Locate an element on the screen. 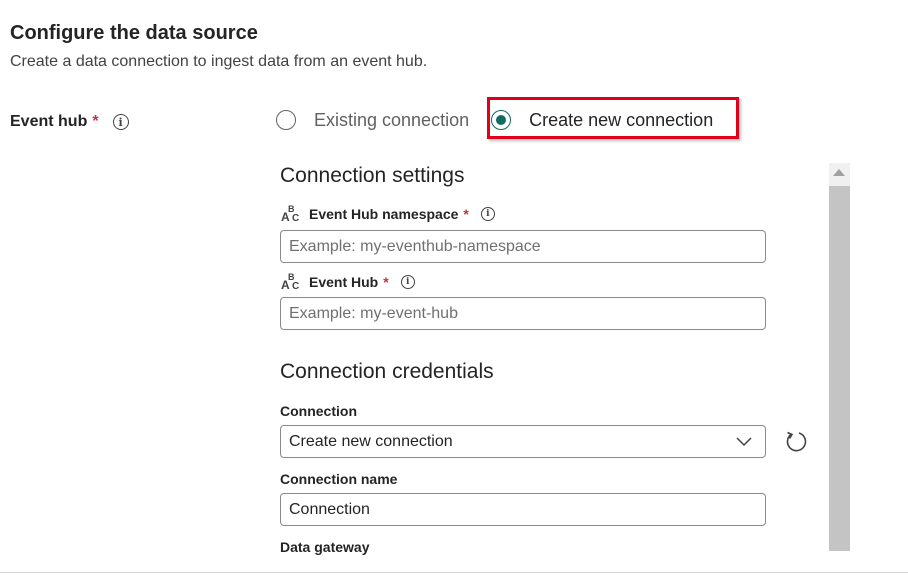 This screenshot has width=908, height=575. event-hub-field-label: Event Hub is located at coordinates (344, 282).